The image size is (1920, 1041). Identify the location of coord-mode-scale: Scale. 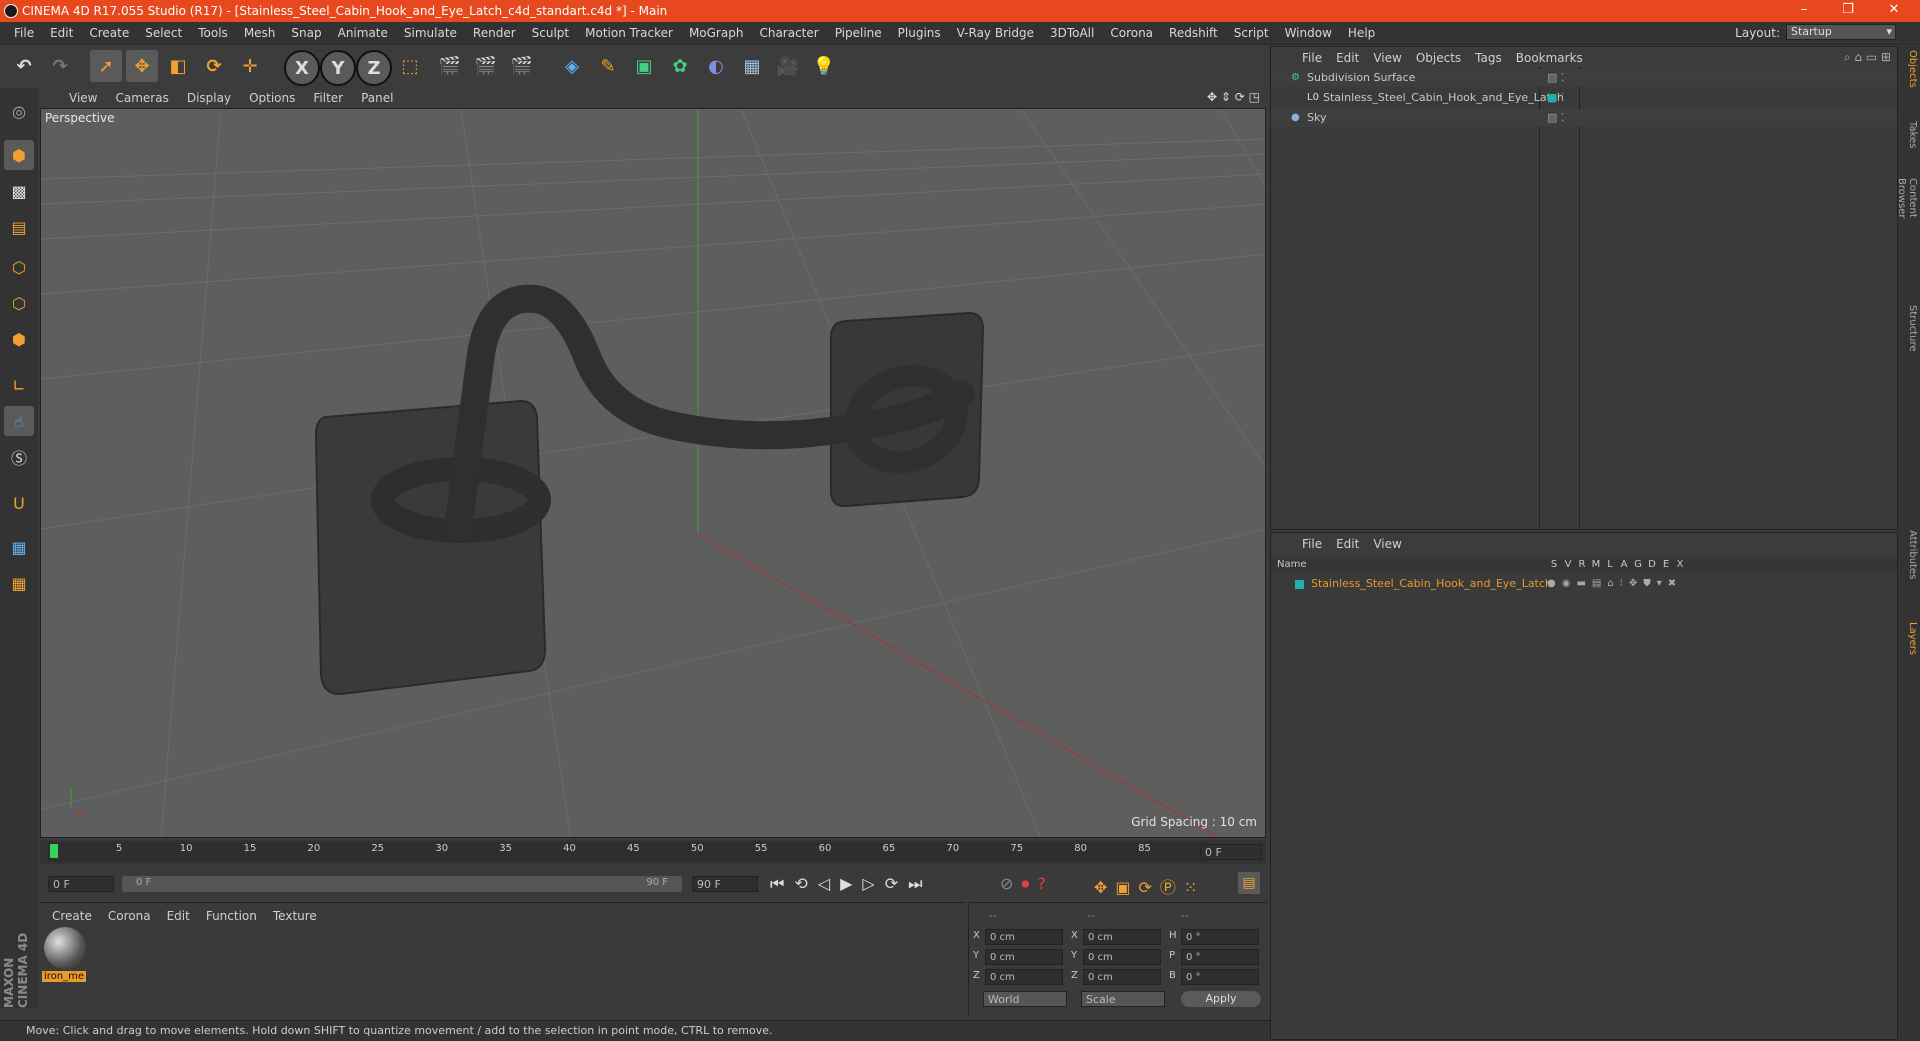
(1123, 999).